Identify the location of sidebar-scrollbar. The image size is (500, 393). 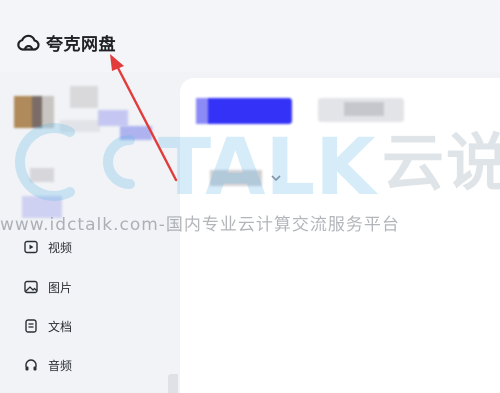
(173, 383).